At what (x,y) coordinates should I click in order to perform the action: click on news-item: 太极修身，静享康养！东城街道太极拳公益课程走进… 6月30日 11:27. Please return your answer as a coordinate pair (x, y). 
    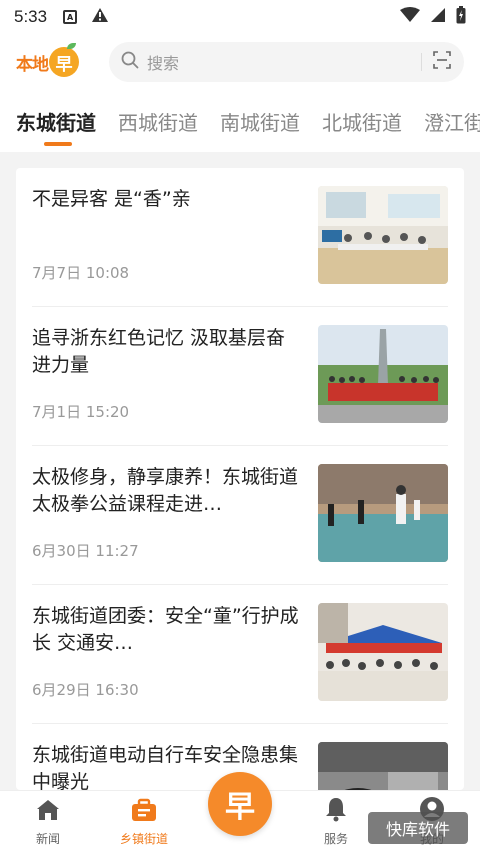
    Looking at the image, I should click on (240, 515).